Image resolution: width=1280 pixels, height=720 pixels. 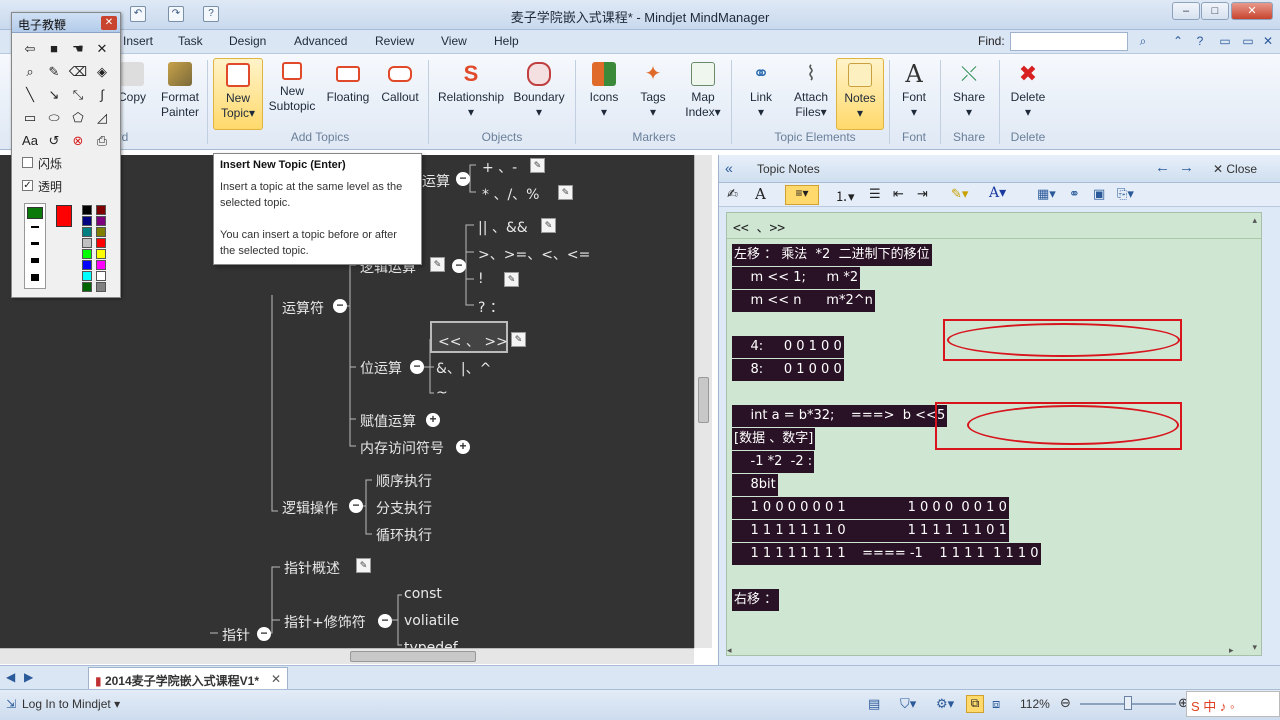 I want to click on double-arrow-icon: ⤡, so click(x=78, y=95).